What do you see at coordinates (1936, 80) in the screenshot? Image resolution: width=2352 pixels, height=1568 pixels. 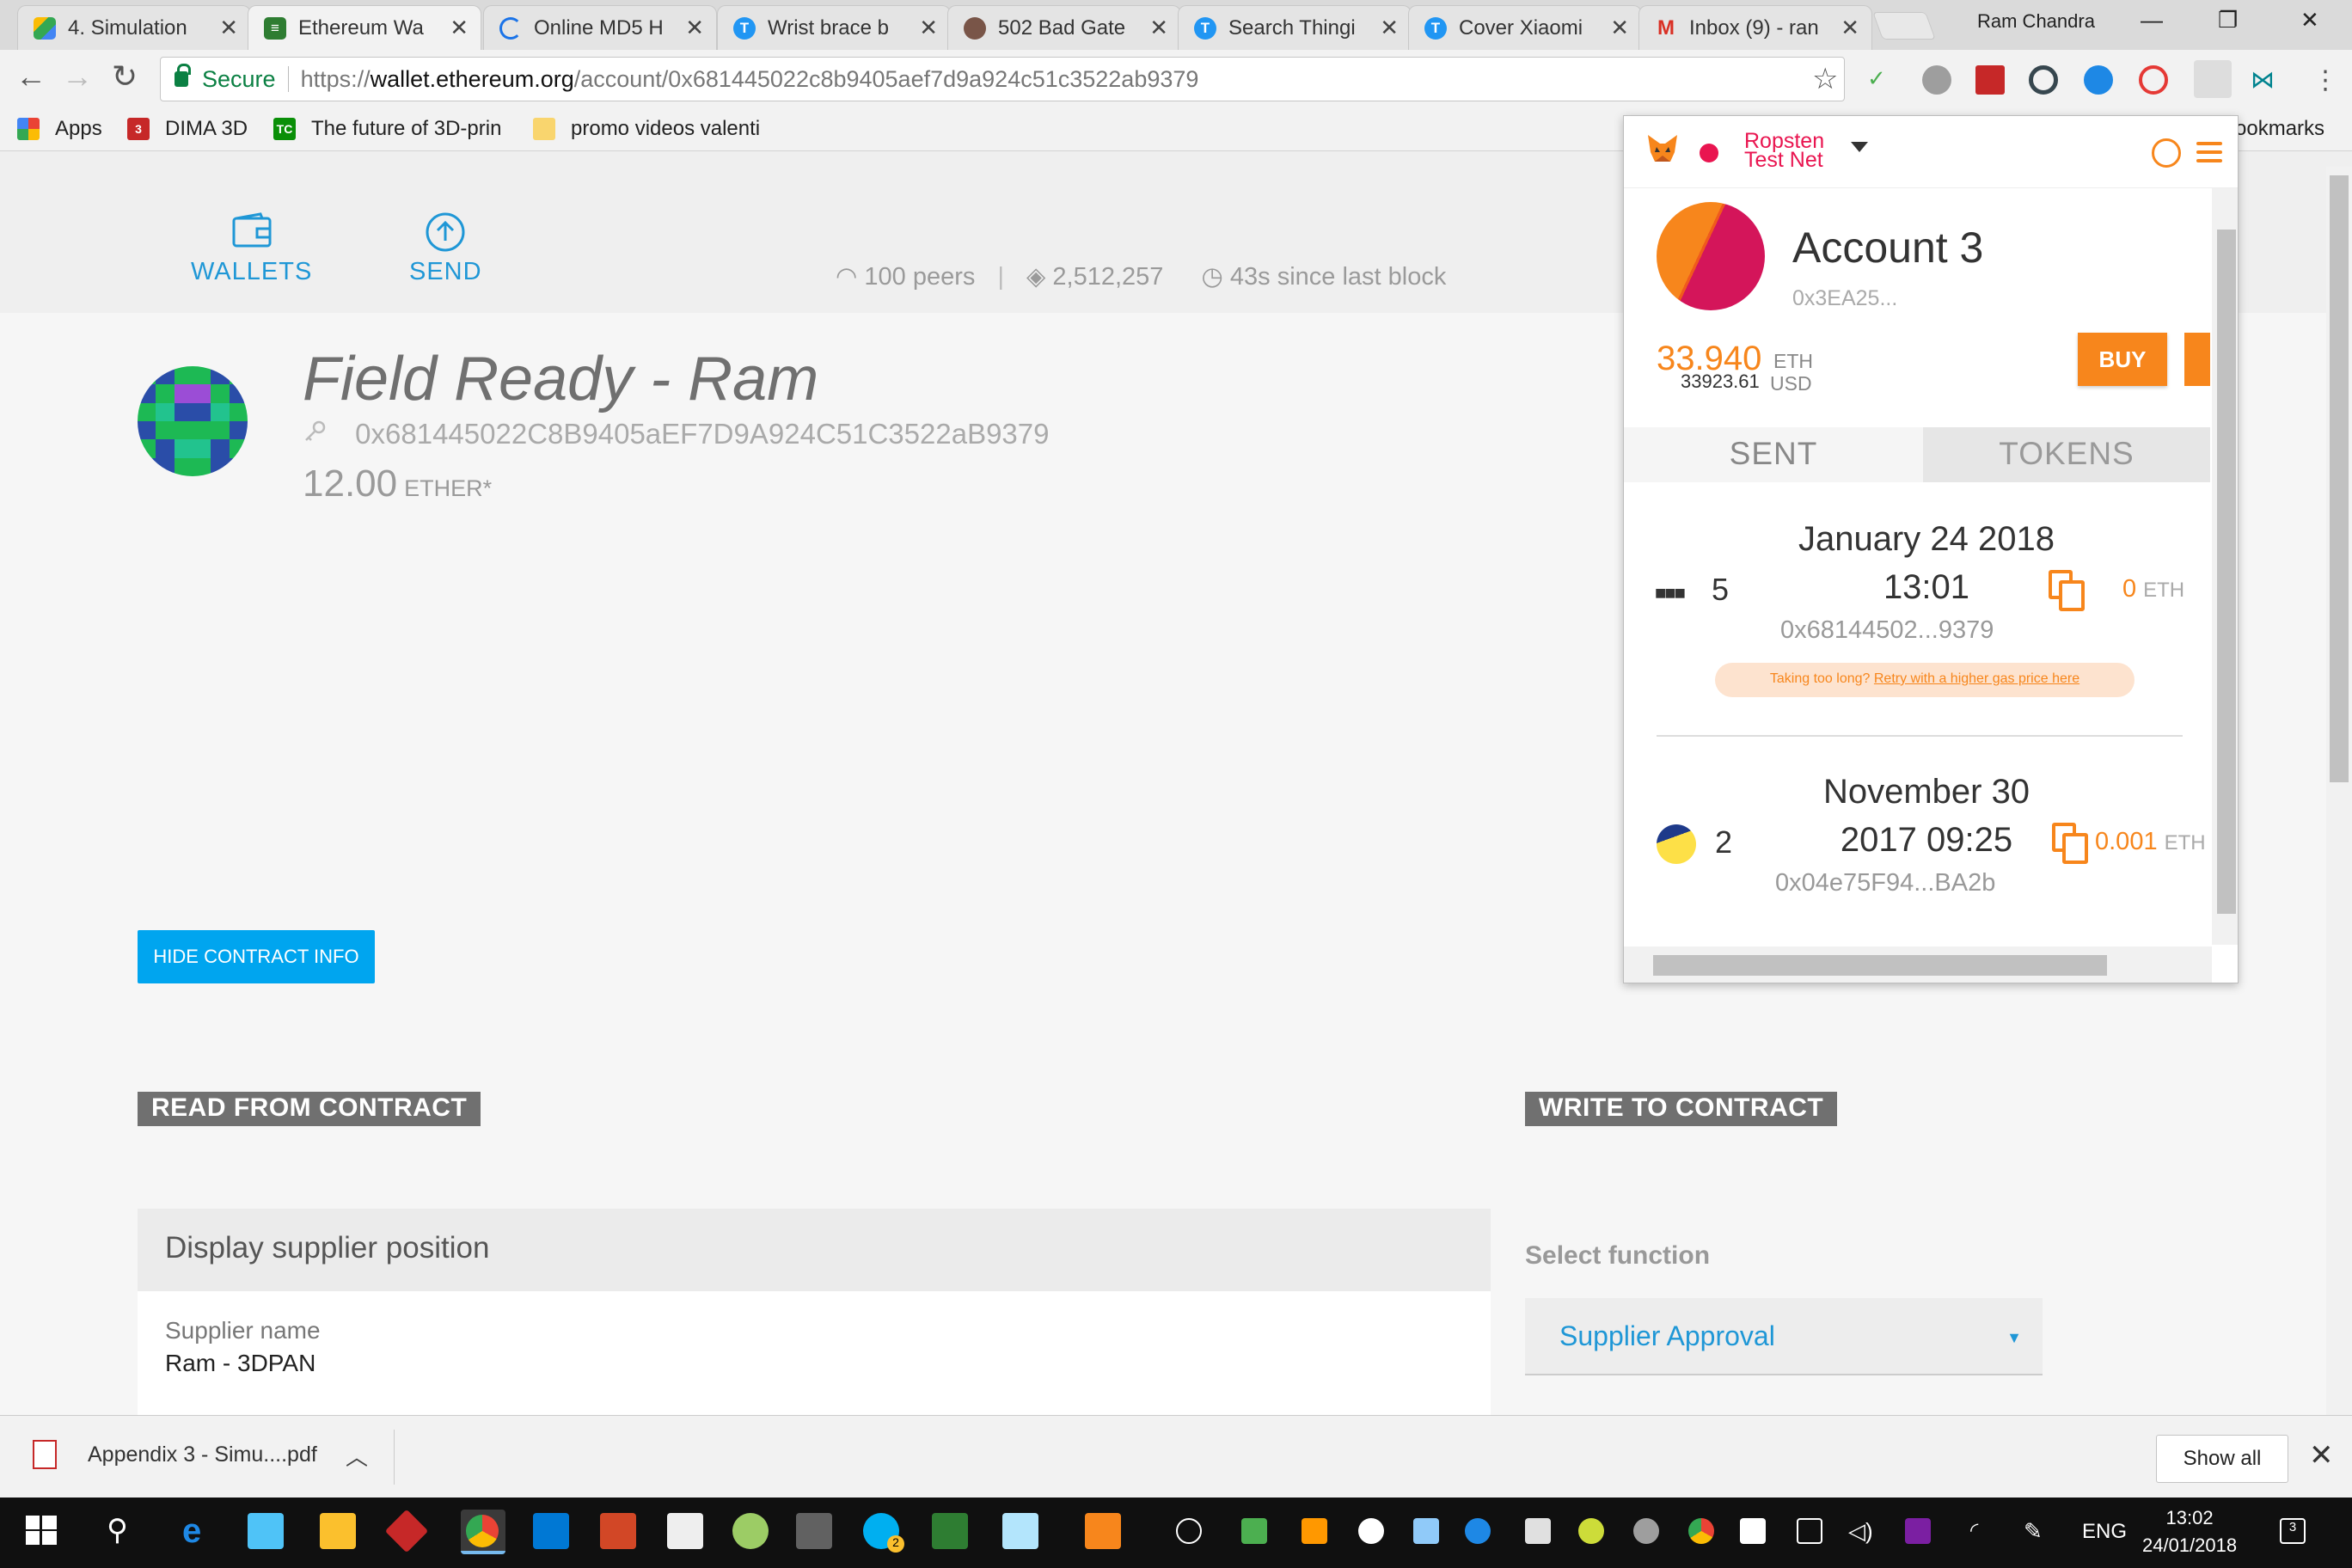 I see `globe-extension-icon` at bounding box center [1936, 80].